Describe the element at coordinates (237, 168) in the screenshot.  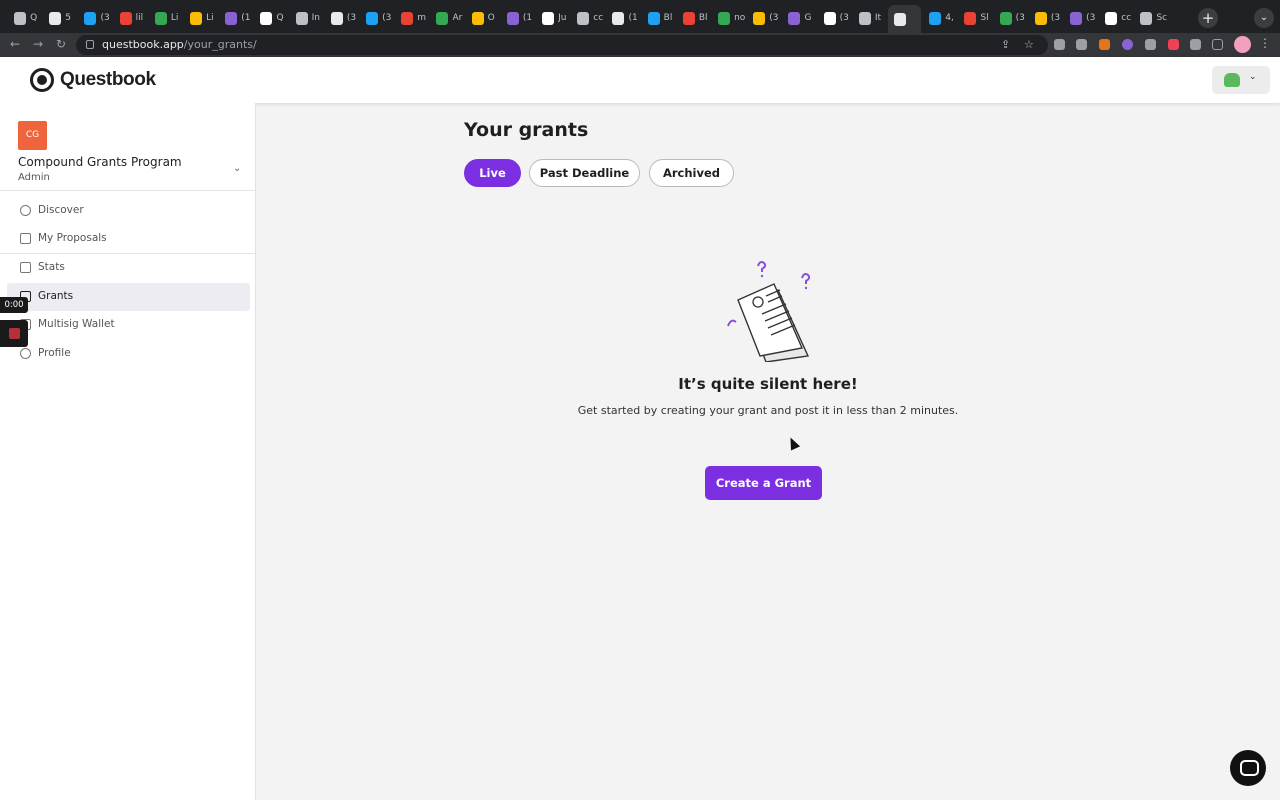
I see `chevron-down-icon: ⌄` at that location.